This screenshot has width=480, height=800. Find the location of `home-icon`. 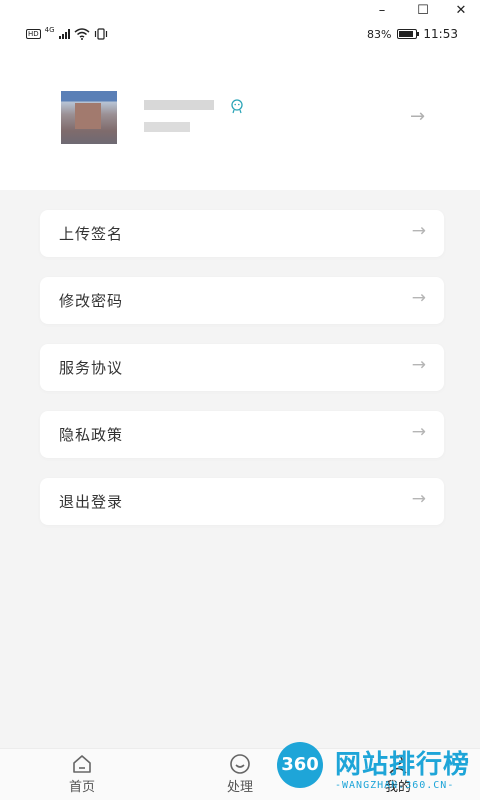

home-icon is located at coordinates (82, 764).